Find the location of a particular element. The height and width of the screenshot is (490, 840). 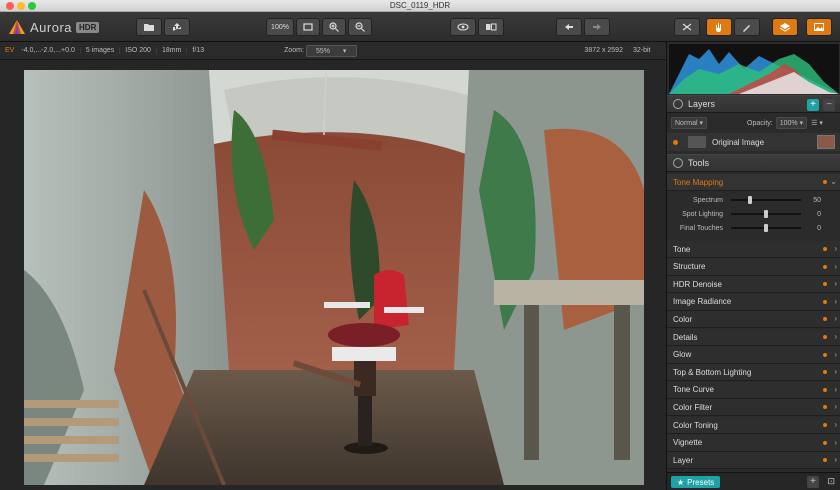

blend-mode-select: Normal ▾ is located at coordinates (689, 123).